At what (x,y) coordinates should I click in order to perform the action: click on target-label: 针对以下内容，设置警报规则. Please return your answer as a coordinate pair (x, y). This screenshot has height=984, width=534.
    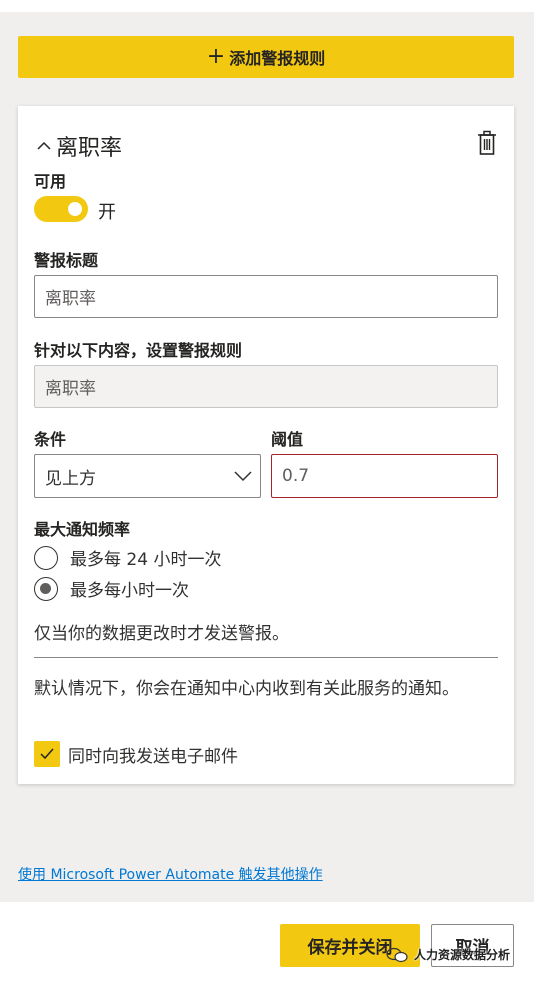
    Looking at the image, I should click on (138, 350).